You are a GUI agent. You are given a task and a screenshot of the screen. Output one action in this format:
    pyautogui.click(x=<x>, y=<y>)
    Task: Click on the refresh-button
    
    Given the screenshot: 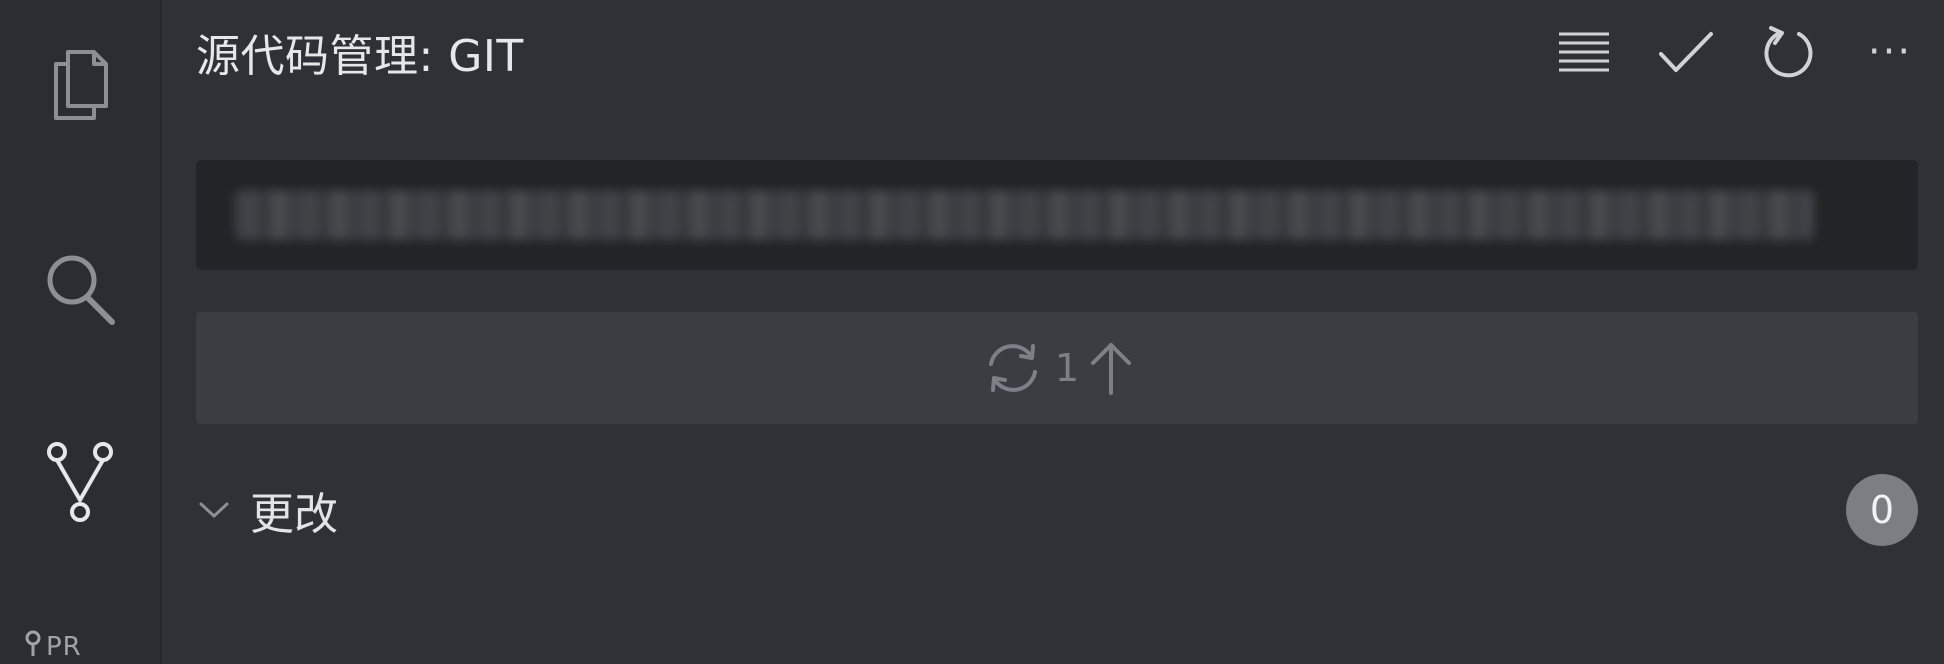 What is the action you would take?
    pyautogui.click(x=1788, y=52)
    